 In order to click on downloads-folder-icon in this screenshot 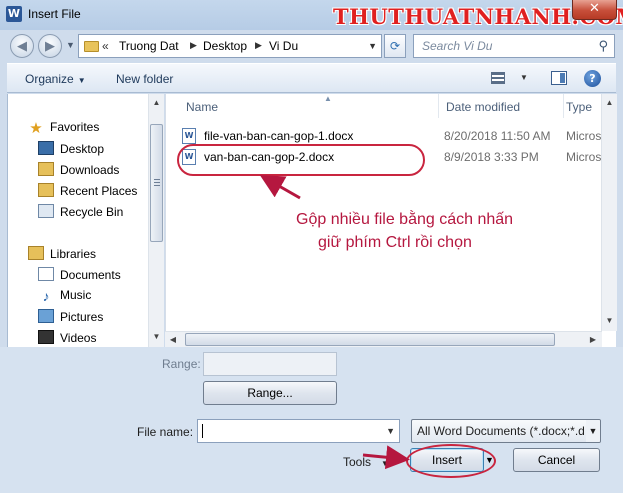, I will do `click(46, 169)`.